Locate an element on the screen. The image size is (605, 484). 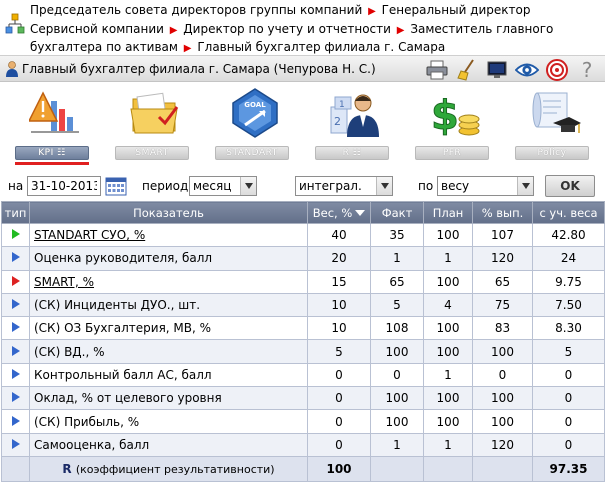
question-icon: ? is located at coordinates (587, 69).